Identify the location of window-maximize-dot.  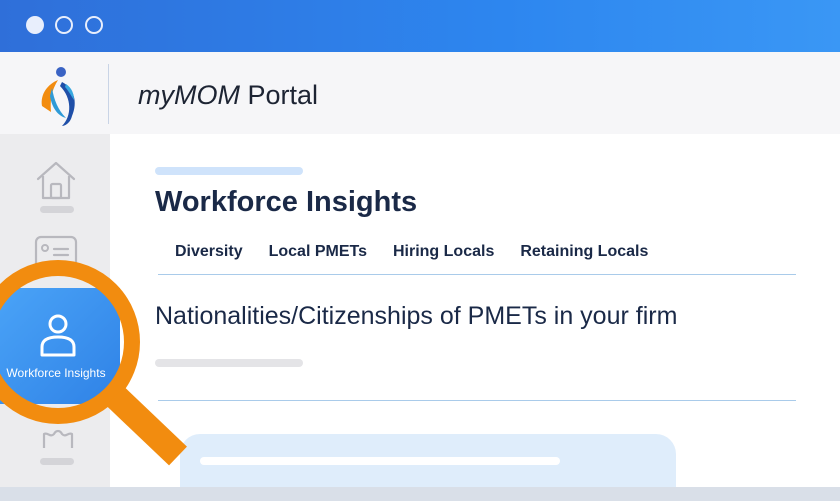
(94, 25).